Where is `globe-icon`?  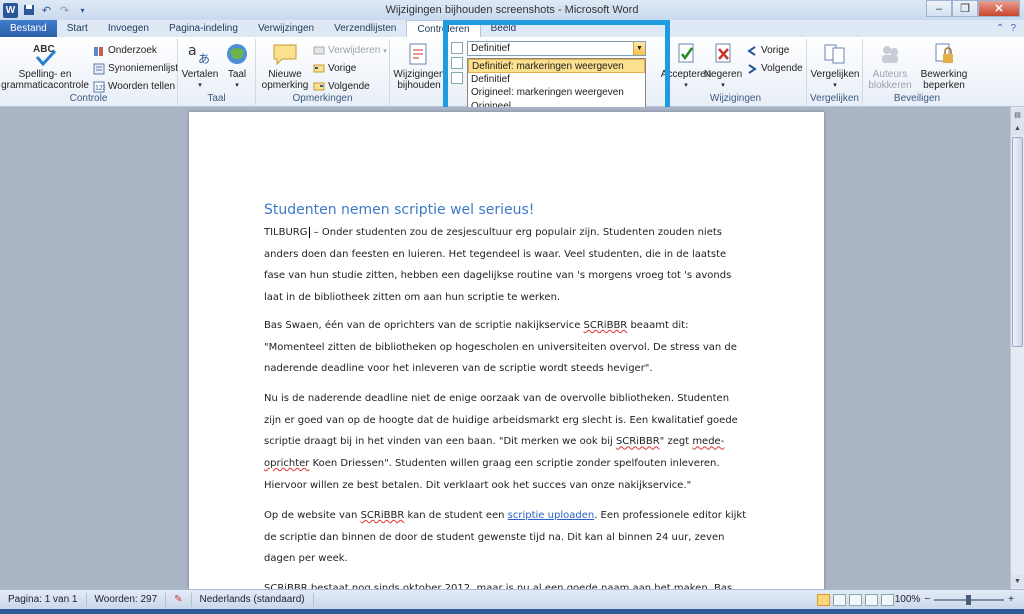 globe-icon is located at coordinates (237, 54).